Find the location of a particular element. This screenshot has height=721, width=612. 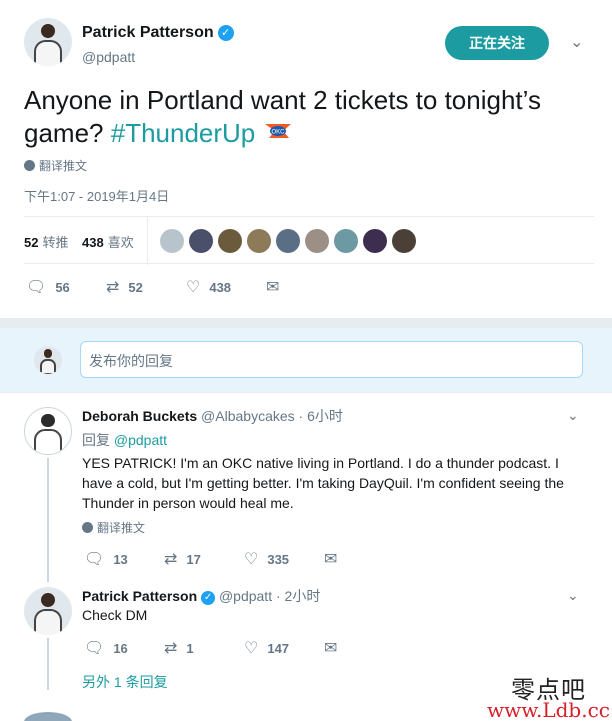

reply-time: · 2小时 is located at coordinates (298, 596).